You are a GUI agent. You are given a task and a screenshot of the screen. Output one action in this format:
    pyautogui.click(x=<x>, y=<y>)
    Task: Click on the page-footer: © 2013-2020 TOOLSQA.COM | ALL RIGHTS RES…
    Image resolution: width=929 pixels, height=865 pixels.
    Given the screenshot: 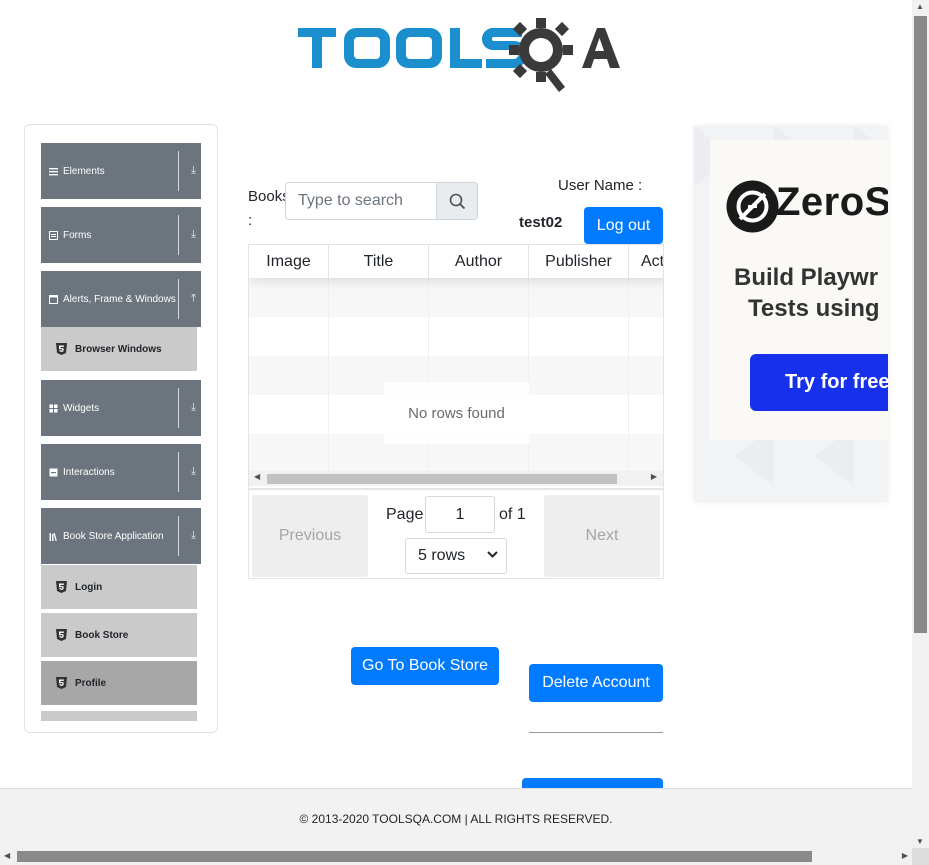 What is the action you would take?
    pyautogui.click(x=456, y=818)
    